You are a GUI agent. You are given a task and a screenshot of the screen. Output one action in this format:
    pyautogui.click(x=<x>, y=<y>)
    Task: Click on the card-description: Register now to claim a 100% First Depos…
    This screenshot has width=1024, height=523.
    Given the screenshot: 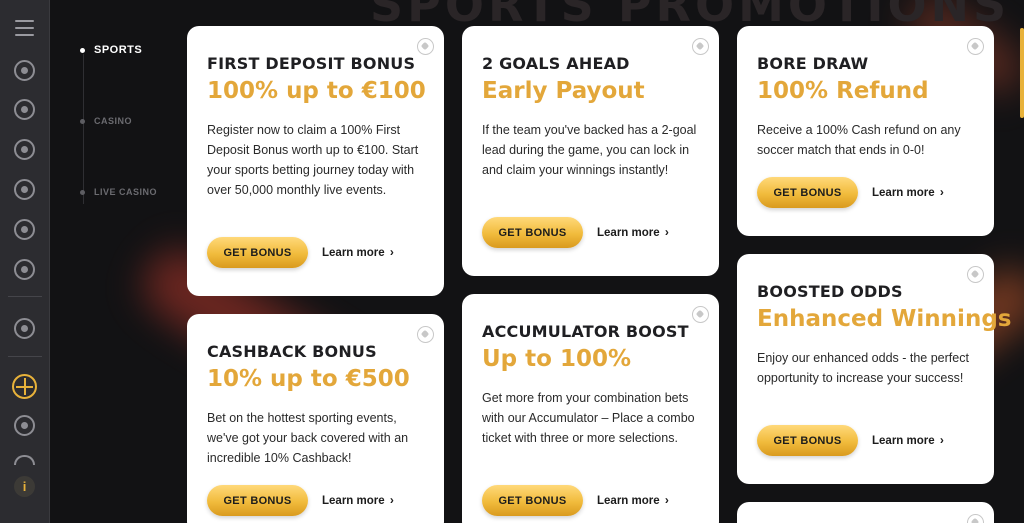 What is the action you would take?
    pyautogui.click(x=313, y=160)
    